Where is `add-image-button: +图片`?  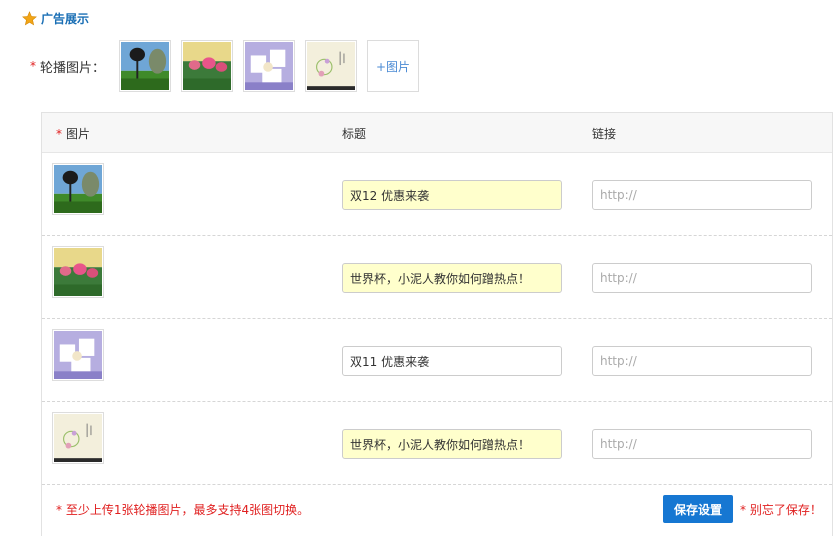 add-image-button: +图片 is located at coordinates (393, 66).